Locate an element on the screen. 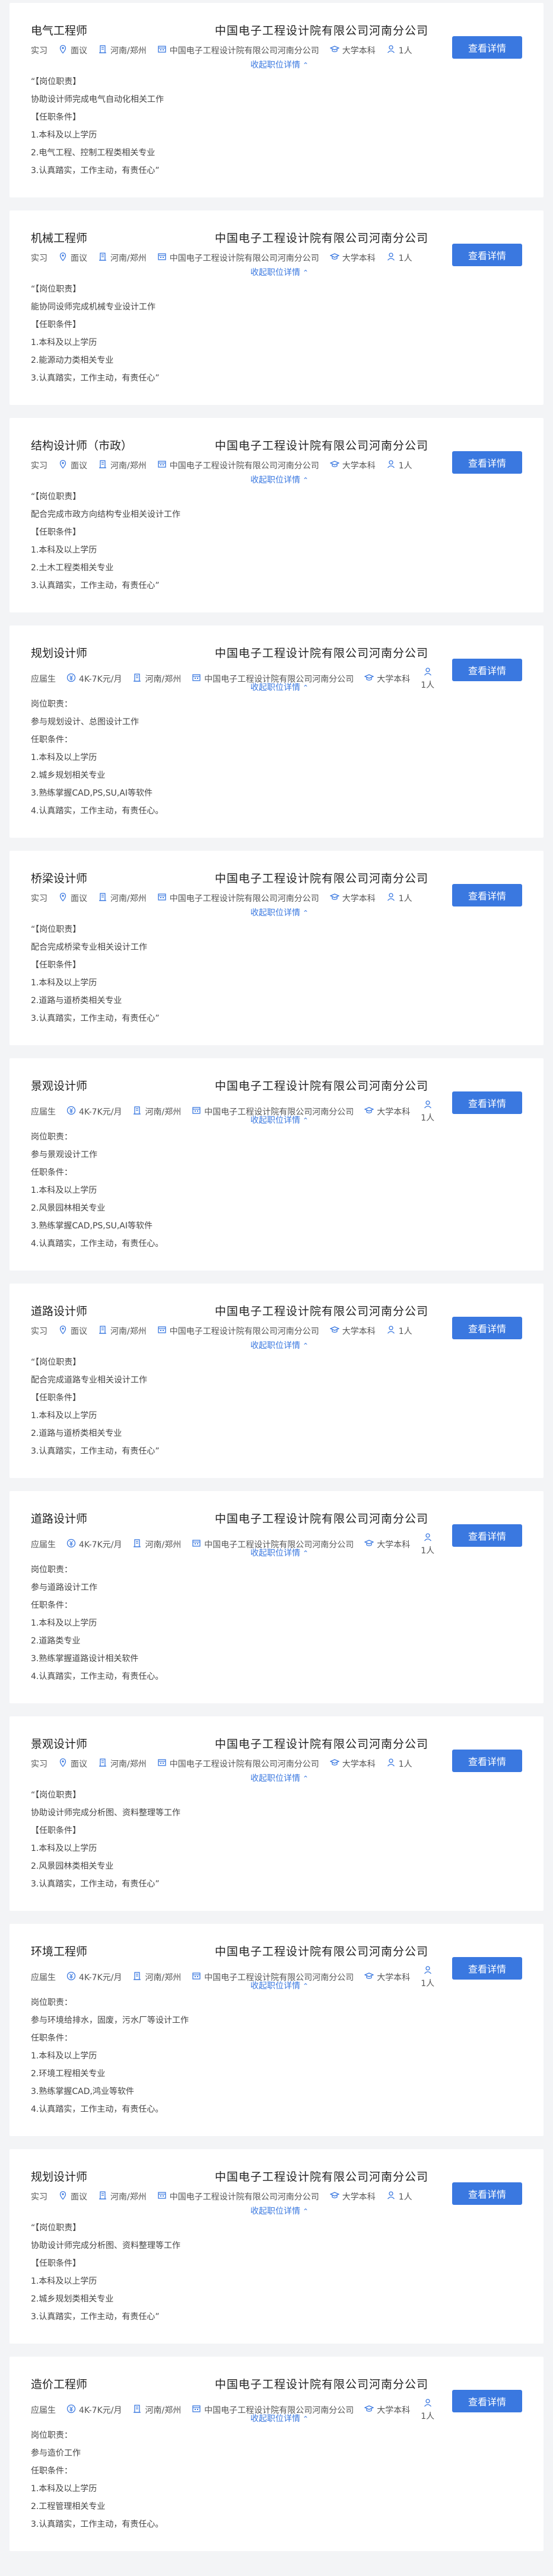  description-line: 【任职条件】 is located at coordinates (56, 2263).